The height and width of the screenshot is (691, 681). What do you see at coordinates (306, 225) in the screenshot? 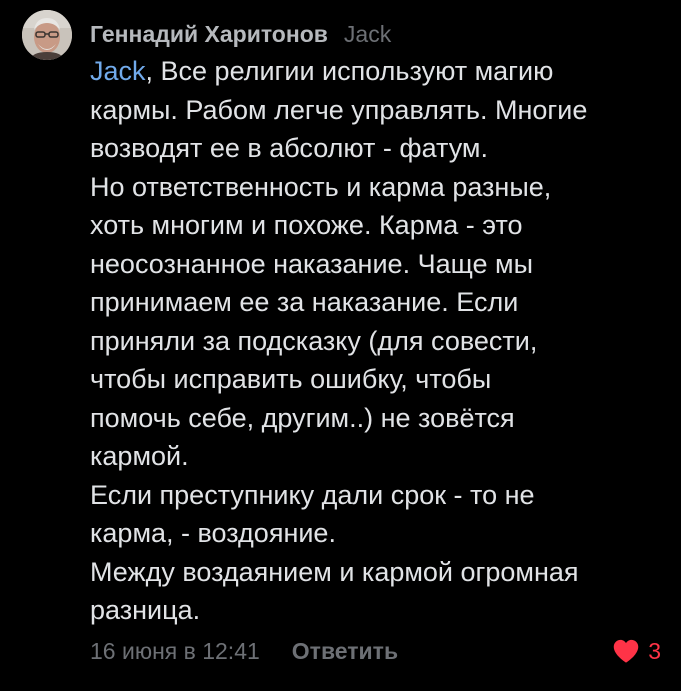
I see `comment-line: хоть многим и похоже. Карма - это` at bounding box center [306, 225].